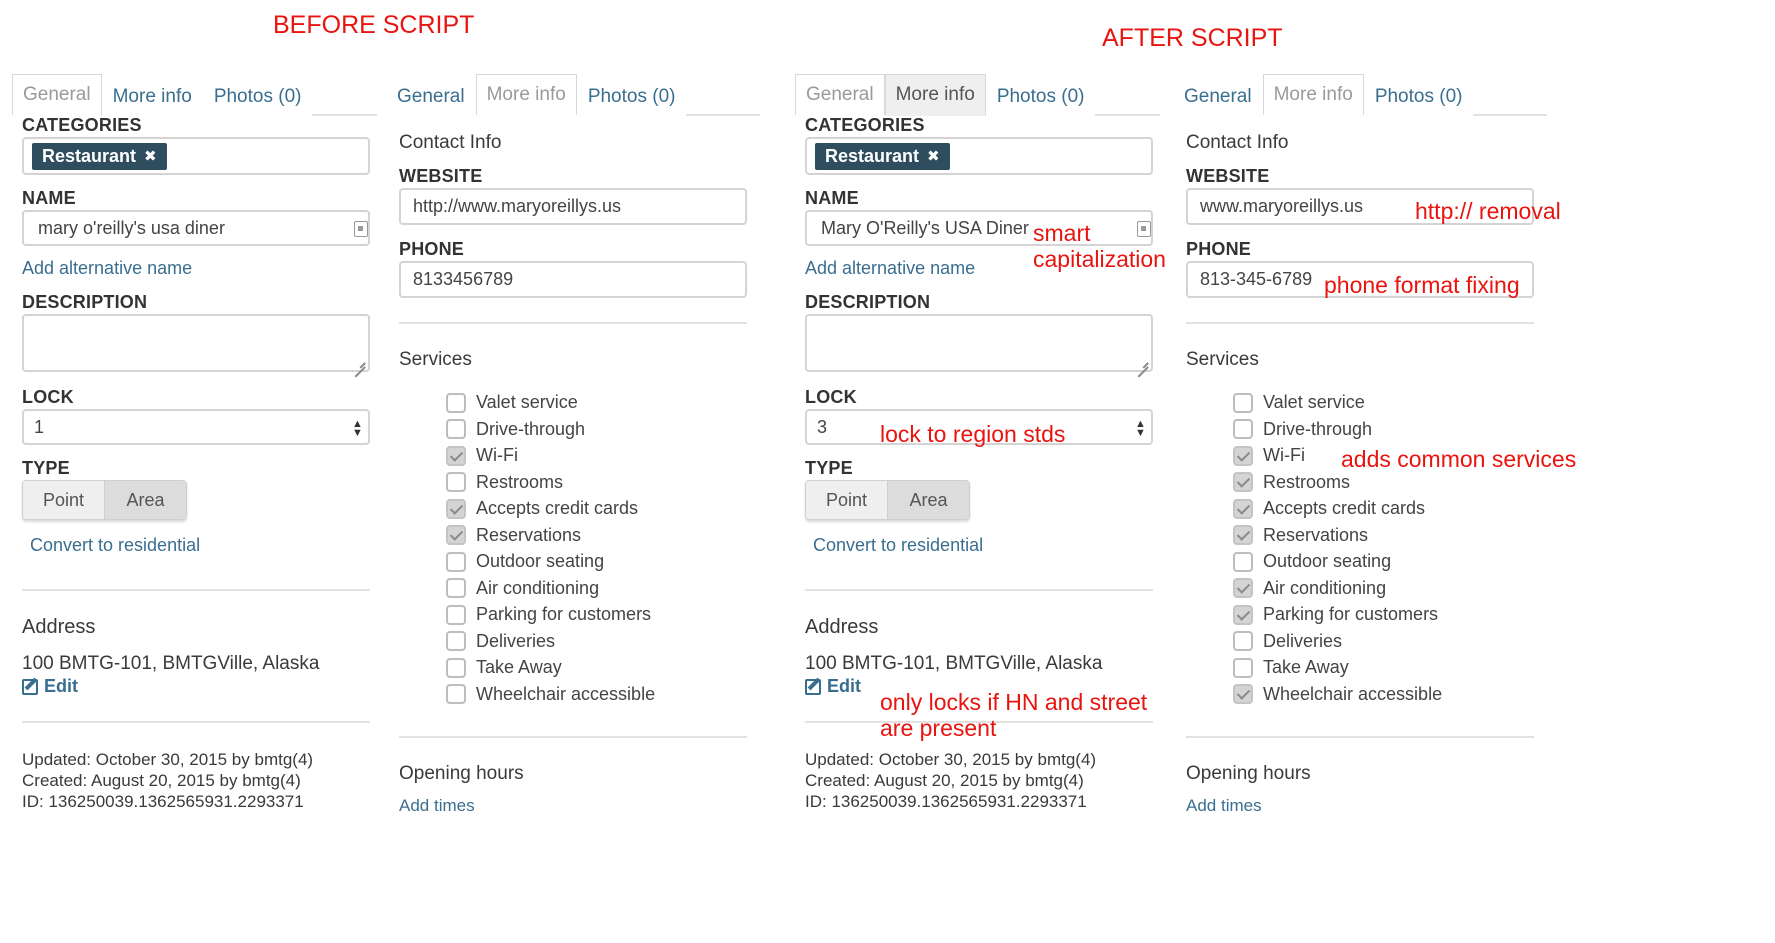 This screenshot has width=1775, height=943. I want to click on tab-bar: General More info Photos (0), so click(977, 93).